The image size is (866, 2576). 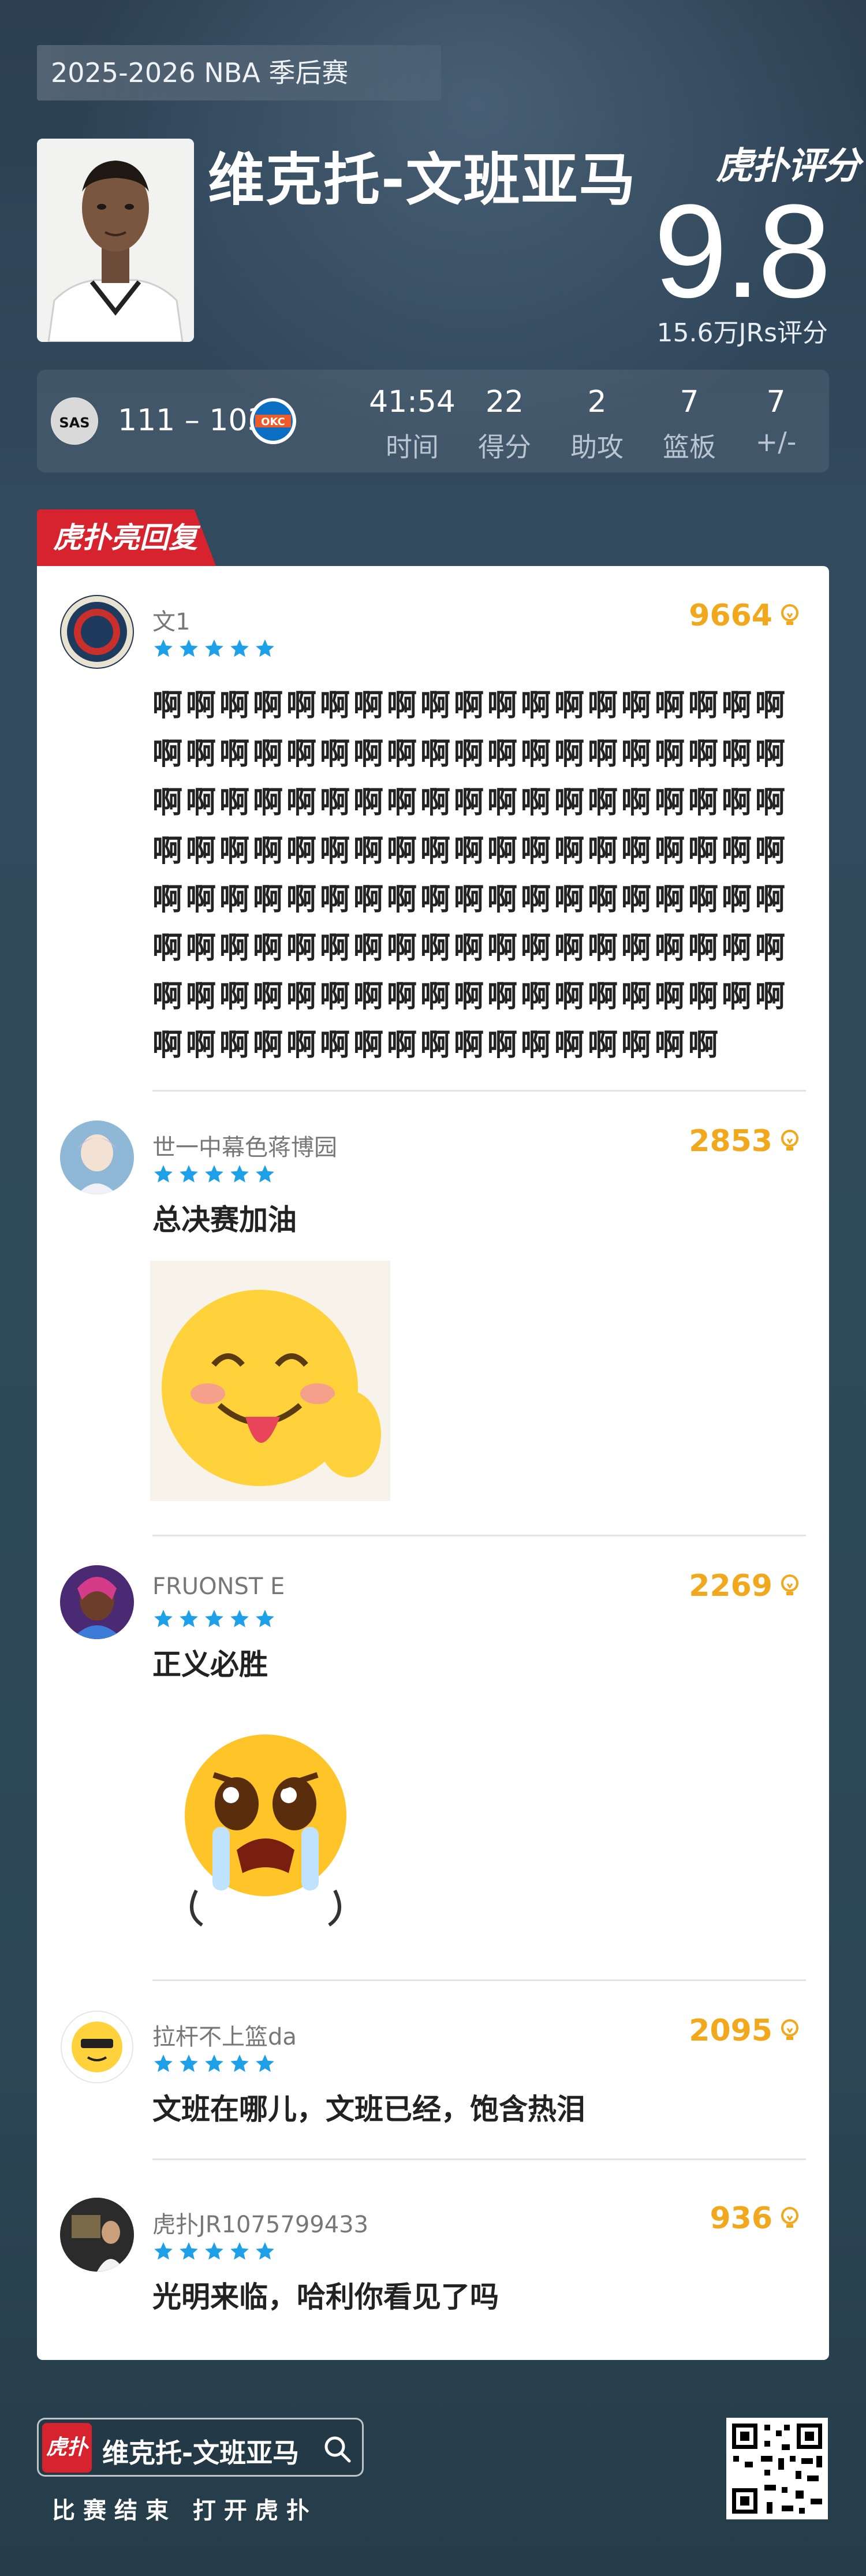 I want to click on stat-time: 41:54 时间, so click(x=412, y=424).